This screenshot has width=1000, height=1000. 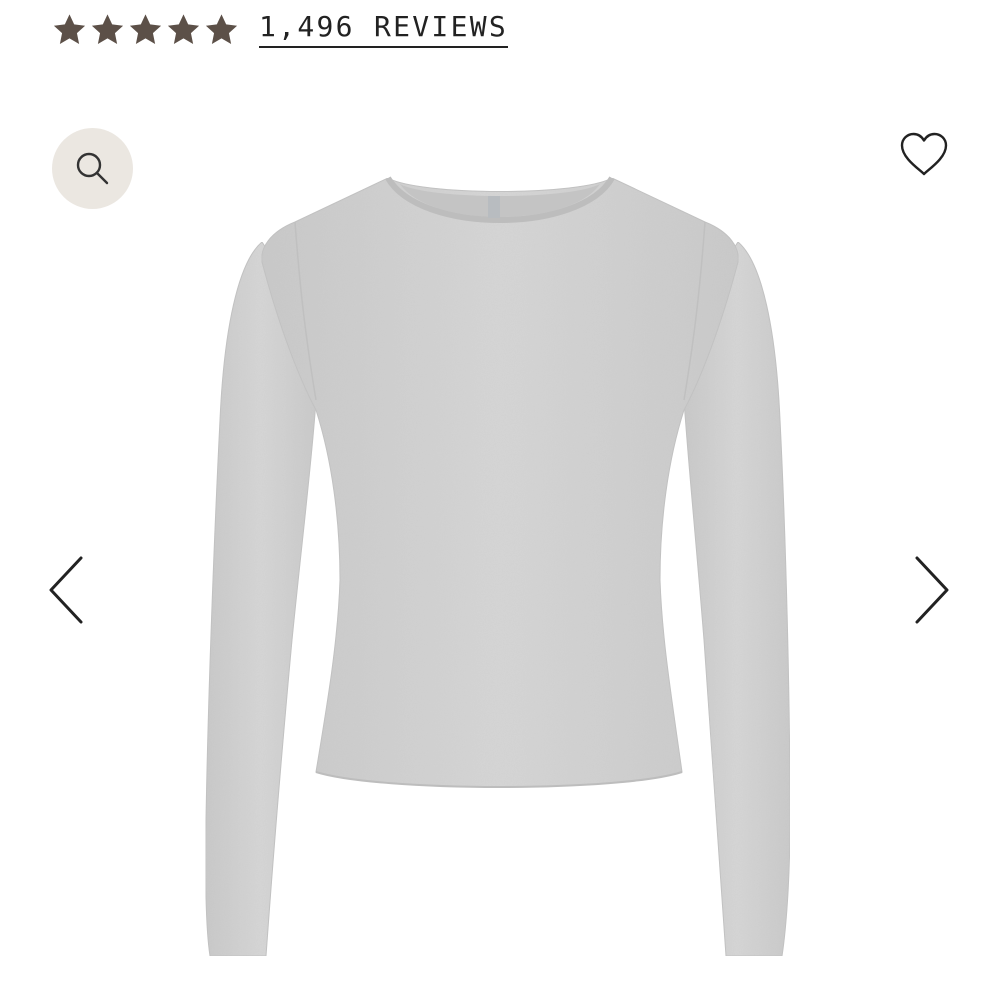 I want to click on zoom-button, so click(x=92, y=168).